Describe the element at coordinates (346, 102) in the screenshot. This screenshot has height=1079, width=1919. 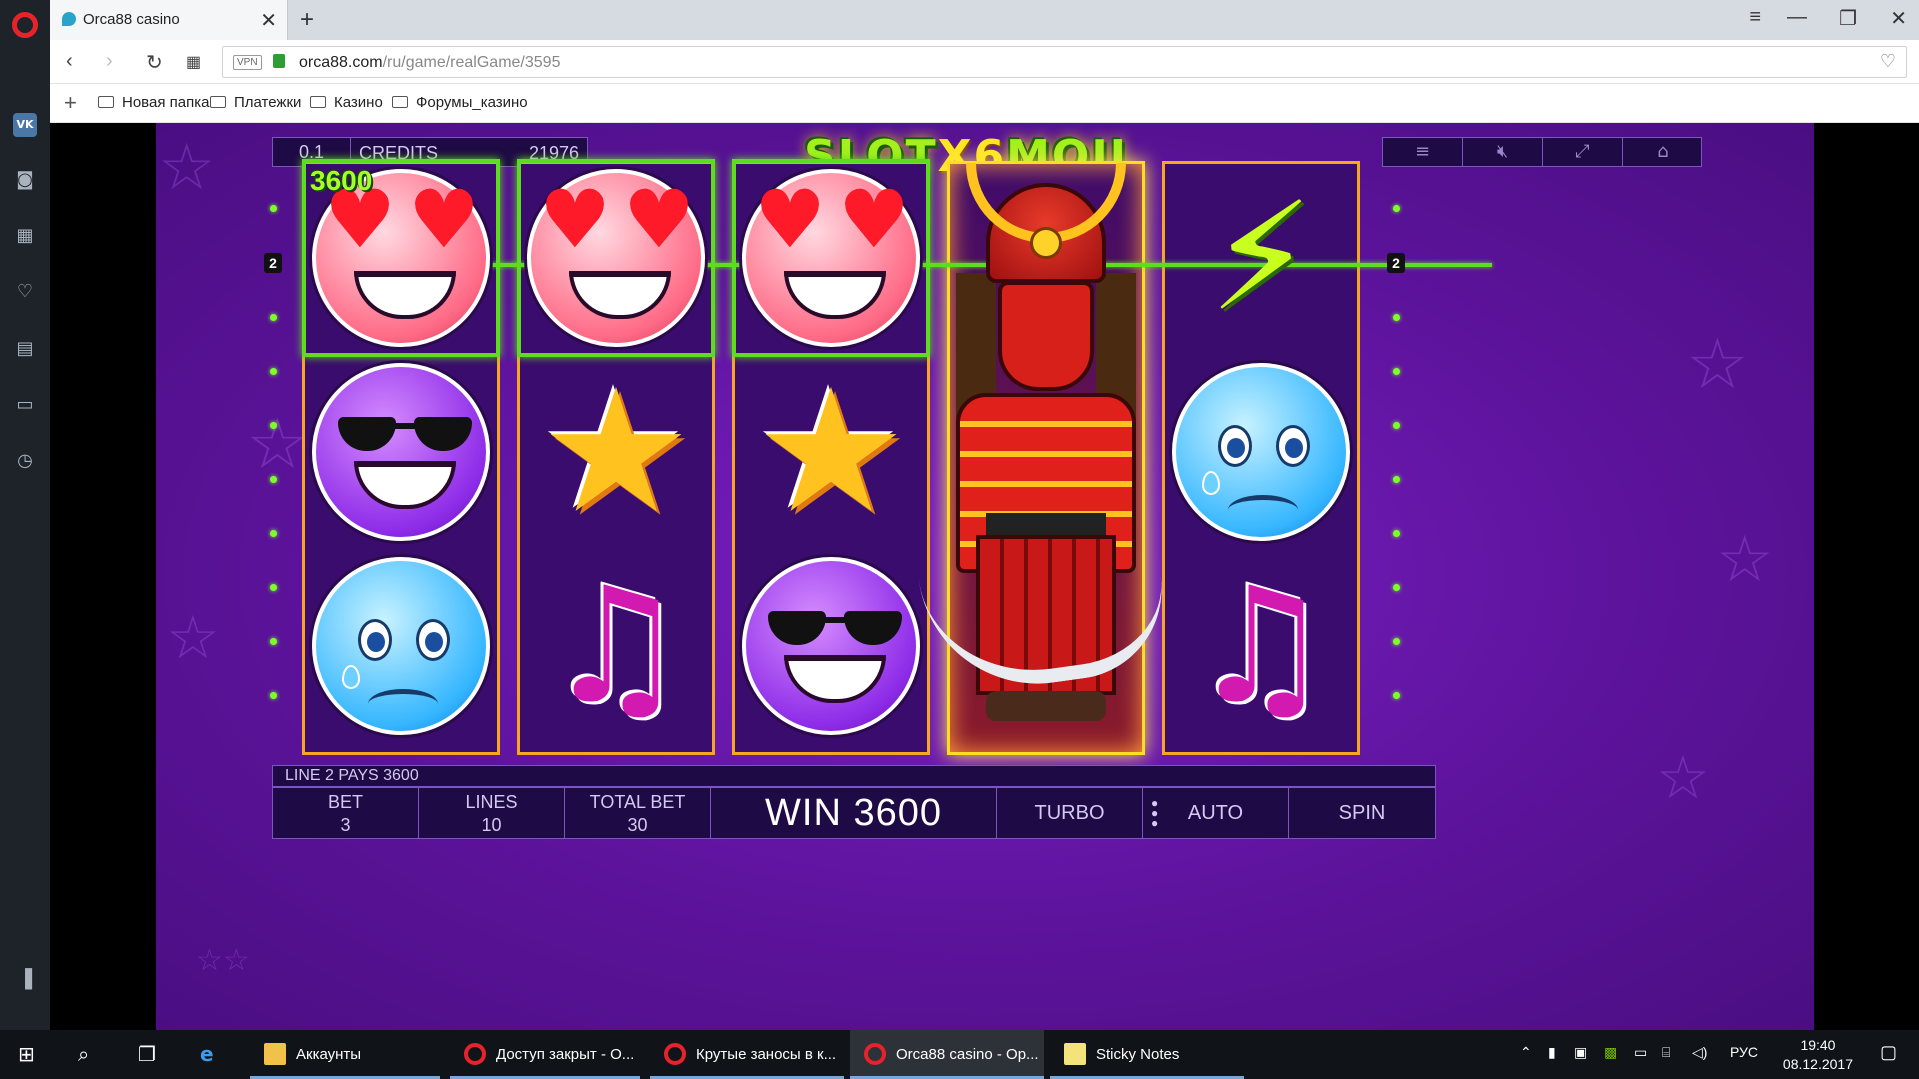
I see `bookmark-folder: Казино` at that location.